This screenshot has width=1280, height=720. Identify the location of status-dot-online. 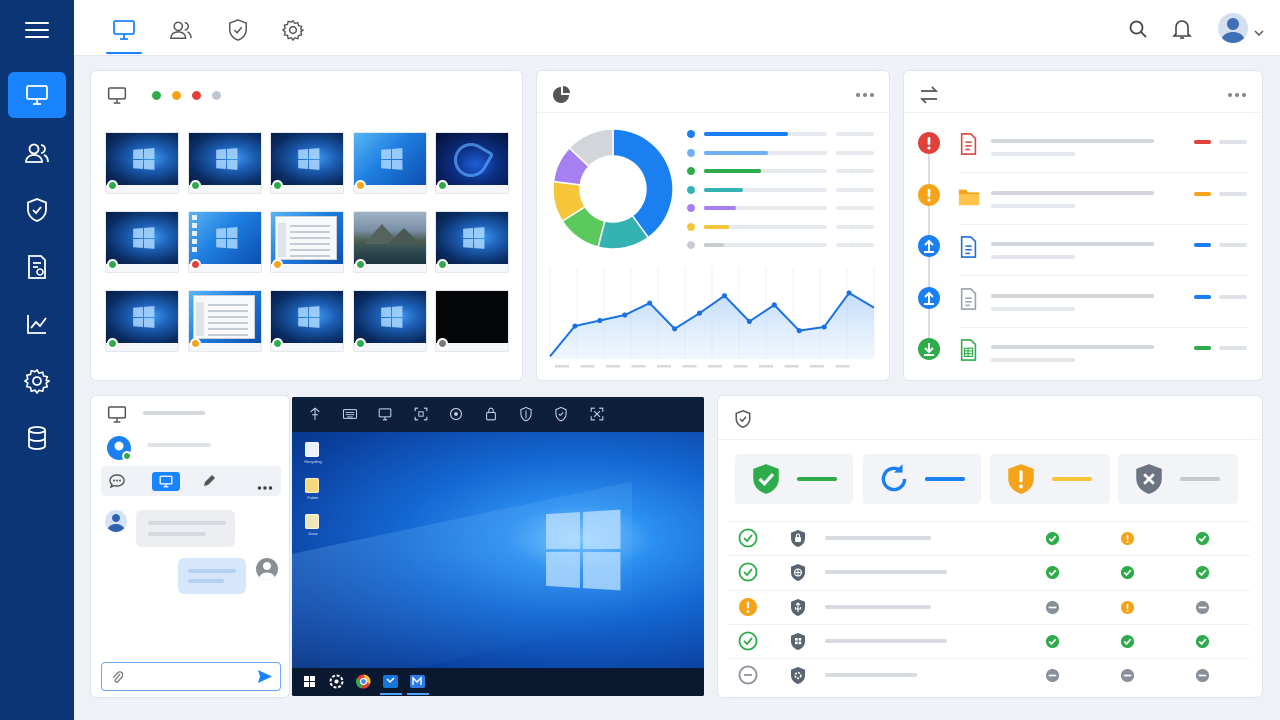
(360, 264).